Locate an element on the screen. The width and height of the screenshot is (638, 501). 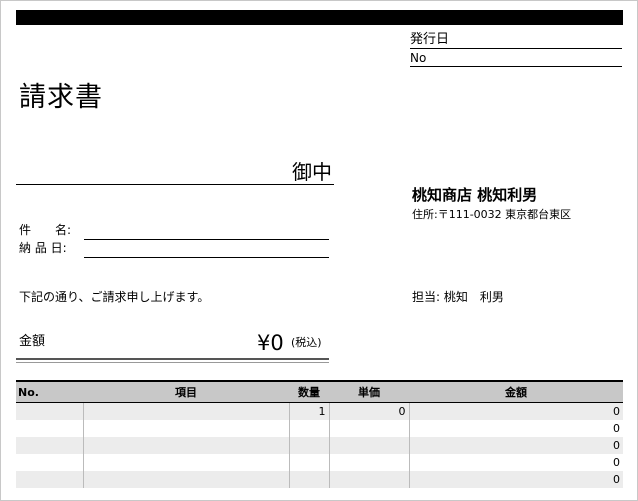
issuer-contact: 担当: 桃知 利男 is located at coordinates (458, 297).